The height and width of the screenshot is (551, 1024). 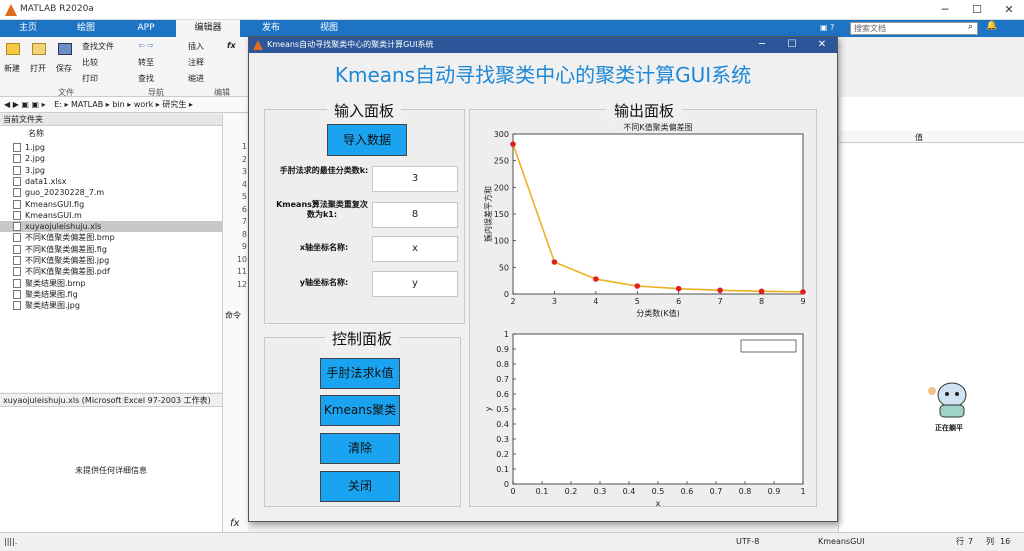 What do you see at coordinates (506, 484) in the screenshot?
I see `y-tick-label: 0` at bounding box center [506, 484].